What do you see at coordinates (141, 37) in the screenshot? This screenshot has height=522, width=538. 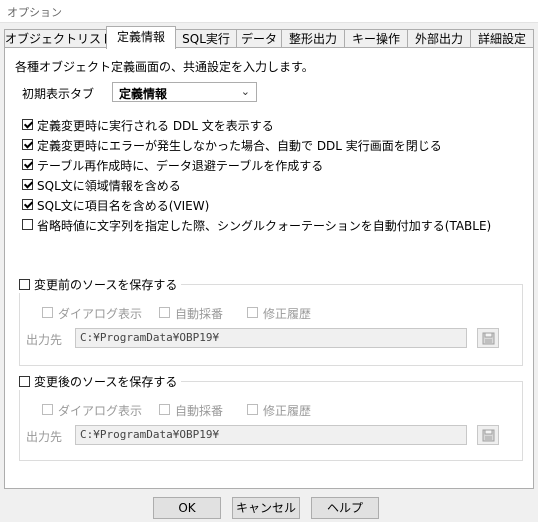 I see `tab-definition-info: 定義情報` at bounding box center [141, 37].